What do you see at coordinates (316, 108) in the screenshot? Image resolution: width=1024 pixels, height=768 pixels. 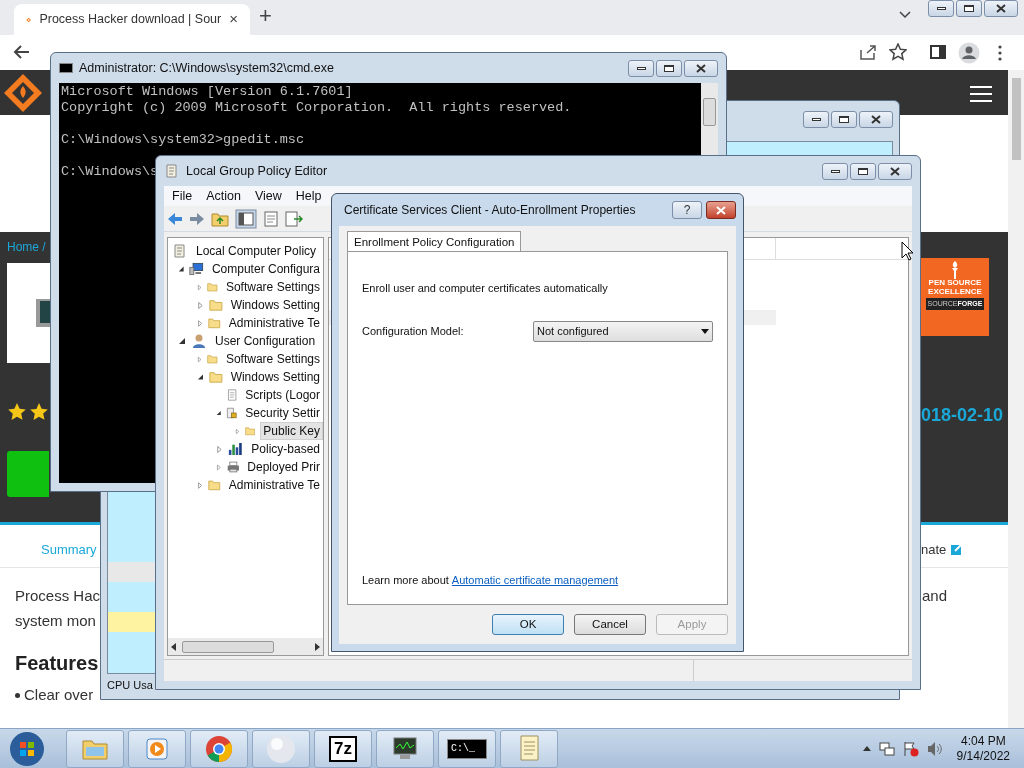 I see `console-line: Copyright (c) 2009 Microsoft Corporation. All rights reserved.` at bounding box center [316, 108].